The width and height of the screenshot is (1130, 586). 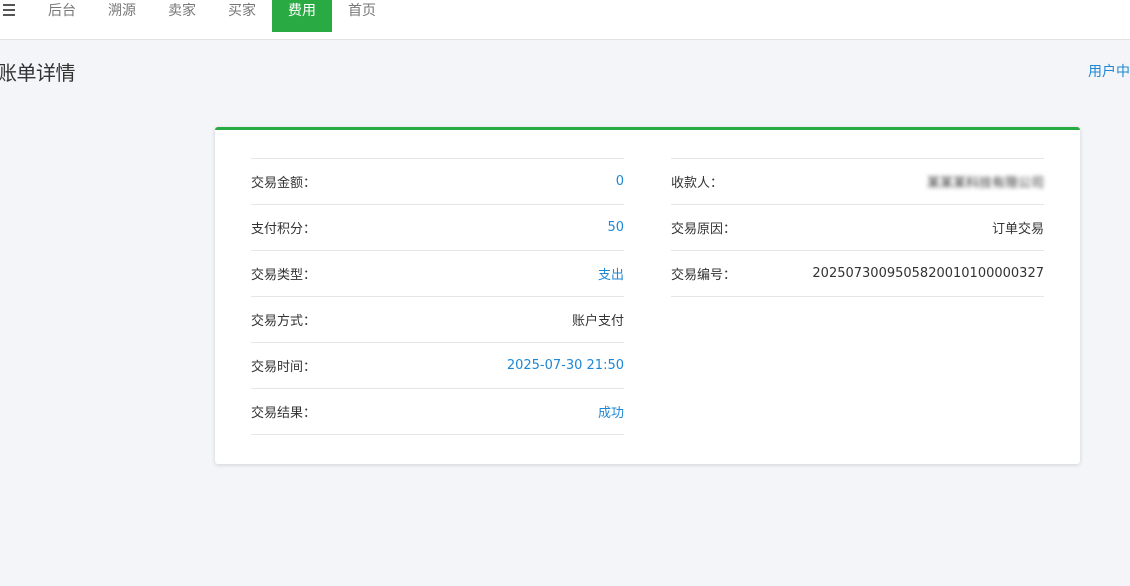 What do you see at coordinates (619, 181) in the screenshot?
I see `detail-value: 0` at bounding box center [619, 181].